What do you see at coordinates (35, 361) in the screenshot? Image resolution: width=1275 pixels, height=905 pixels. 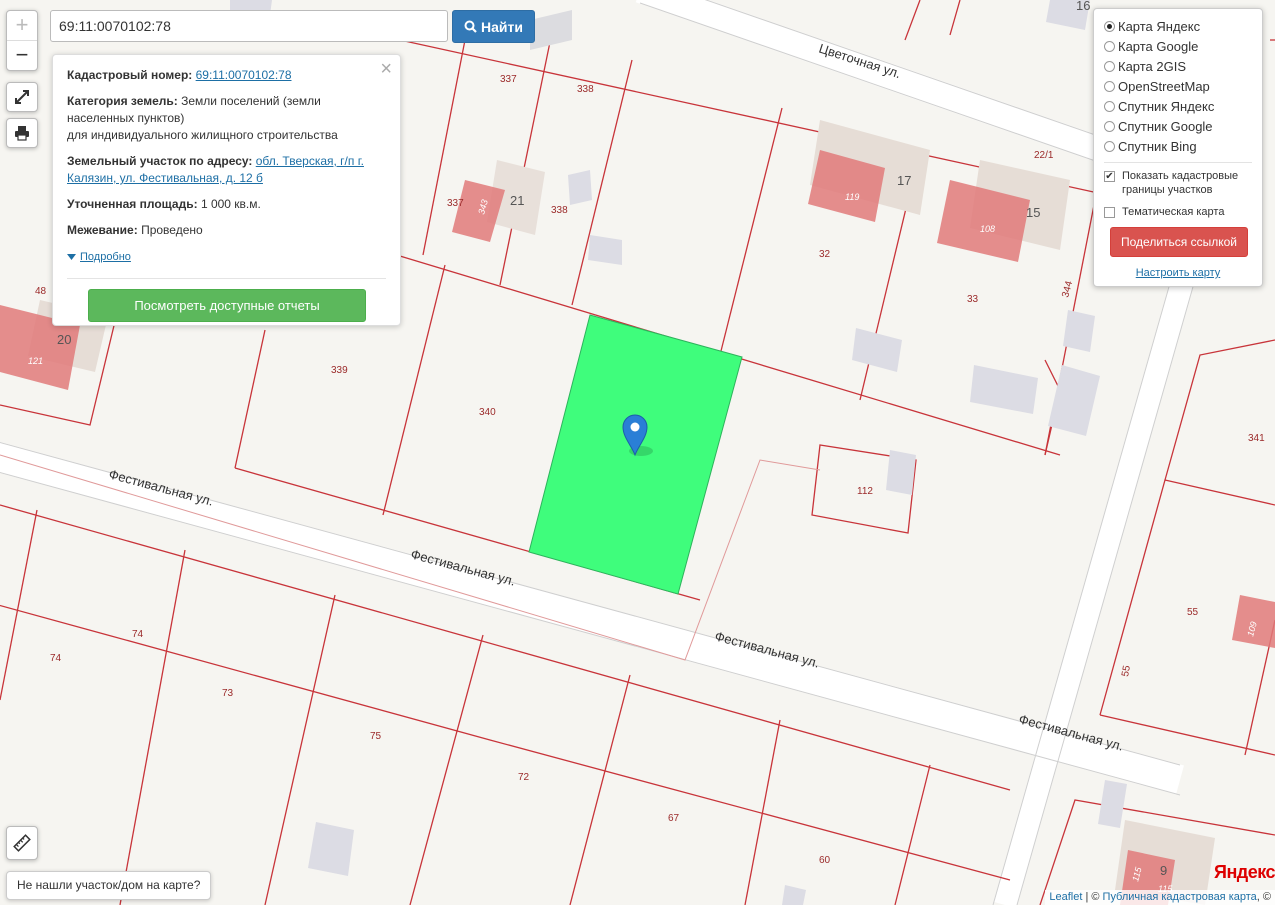 I see `svg-text: 121` at bounding box center [35, 361].